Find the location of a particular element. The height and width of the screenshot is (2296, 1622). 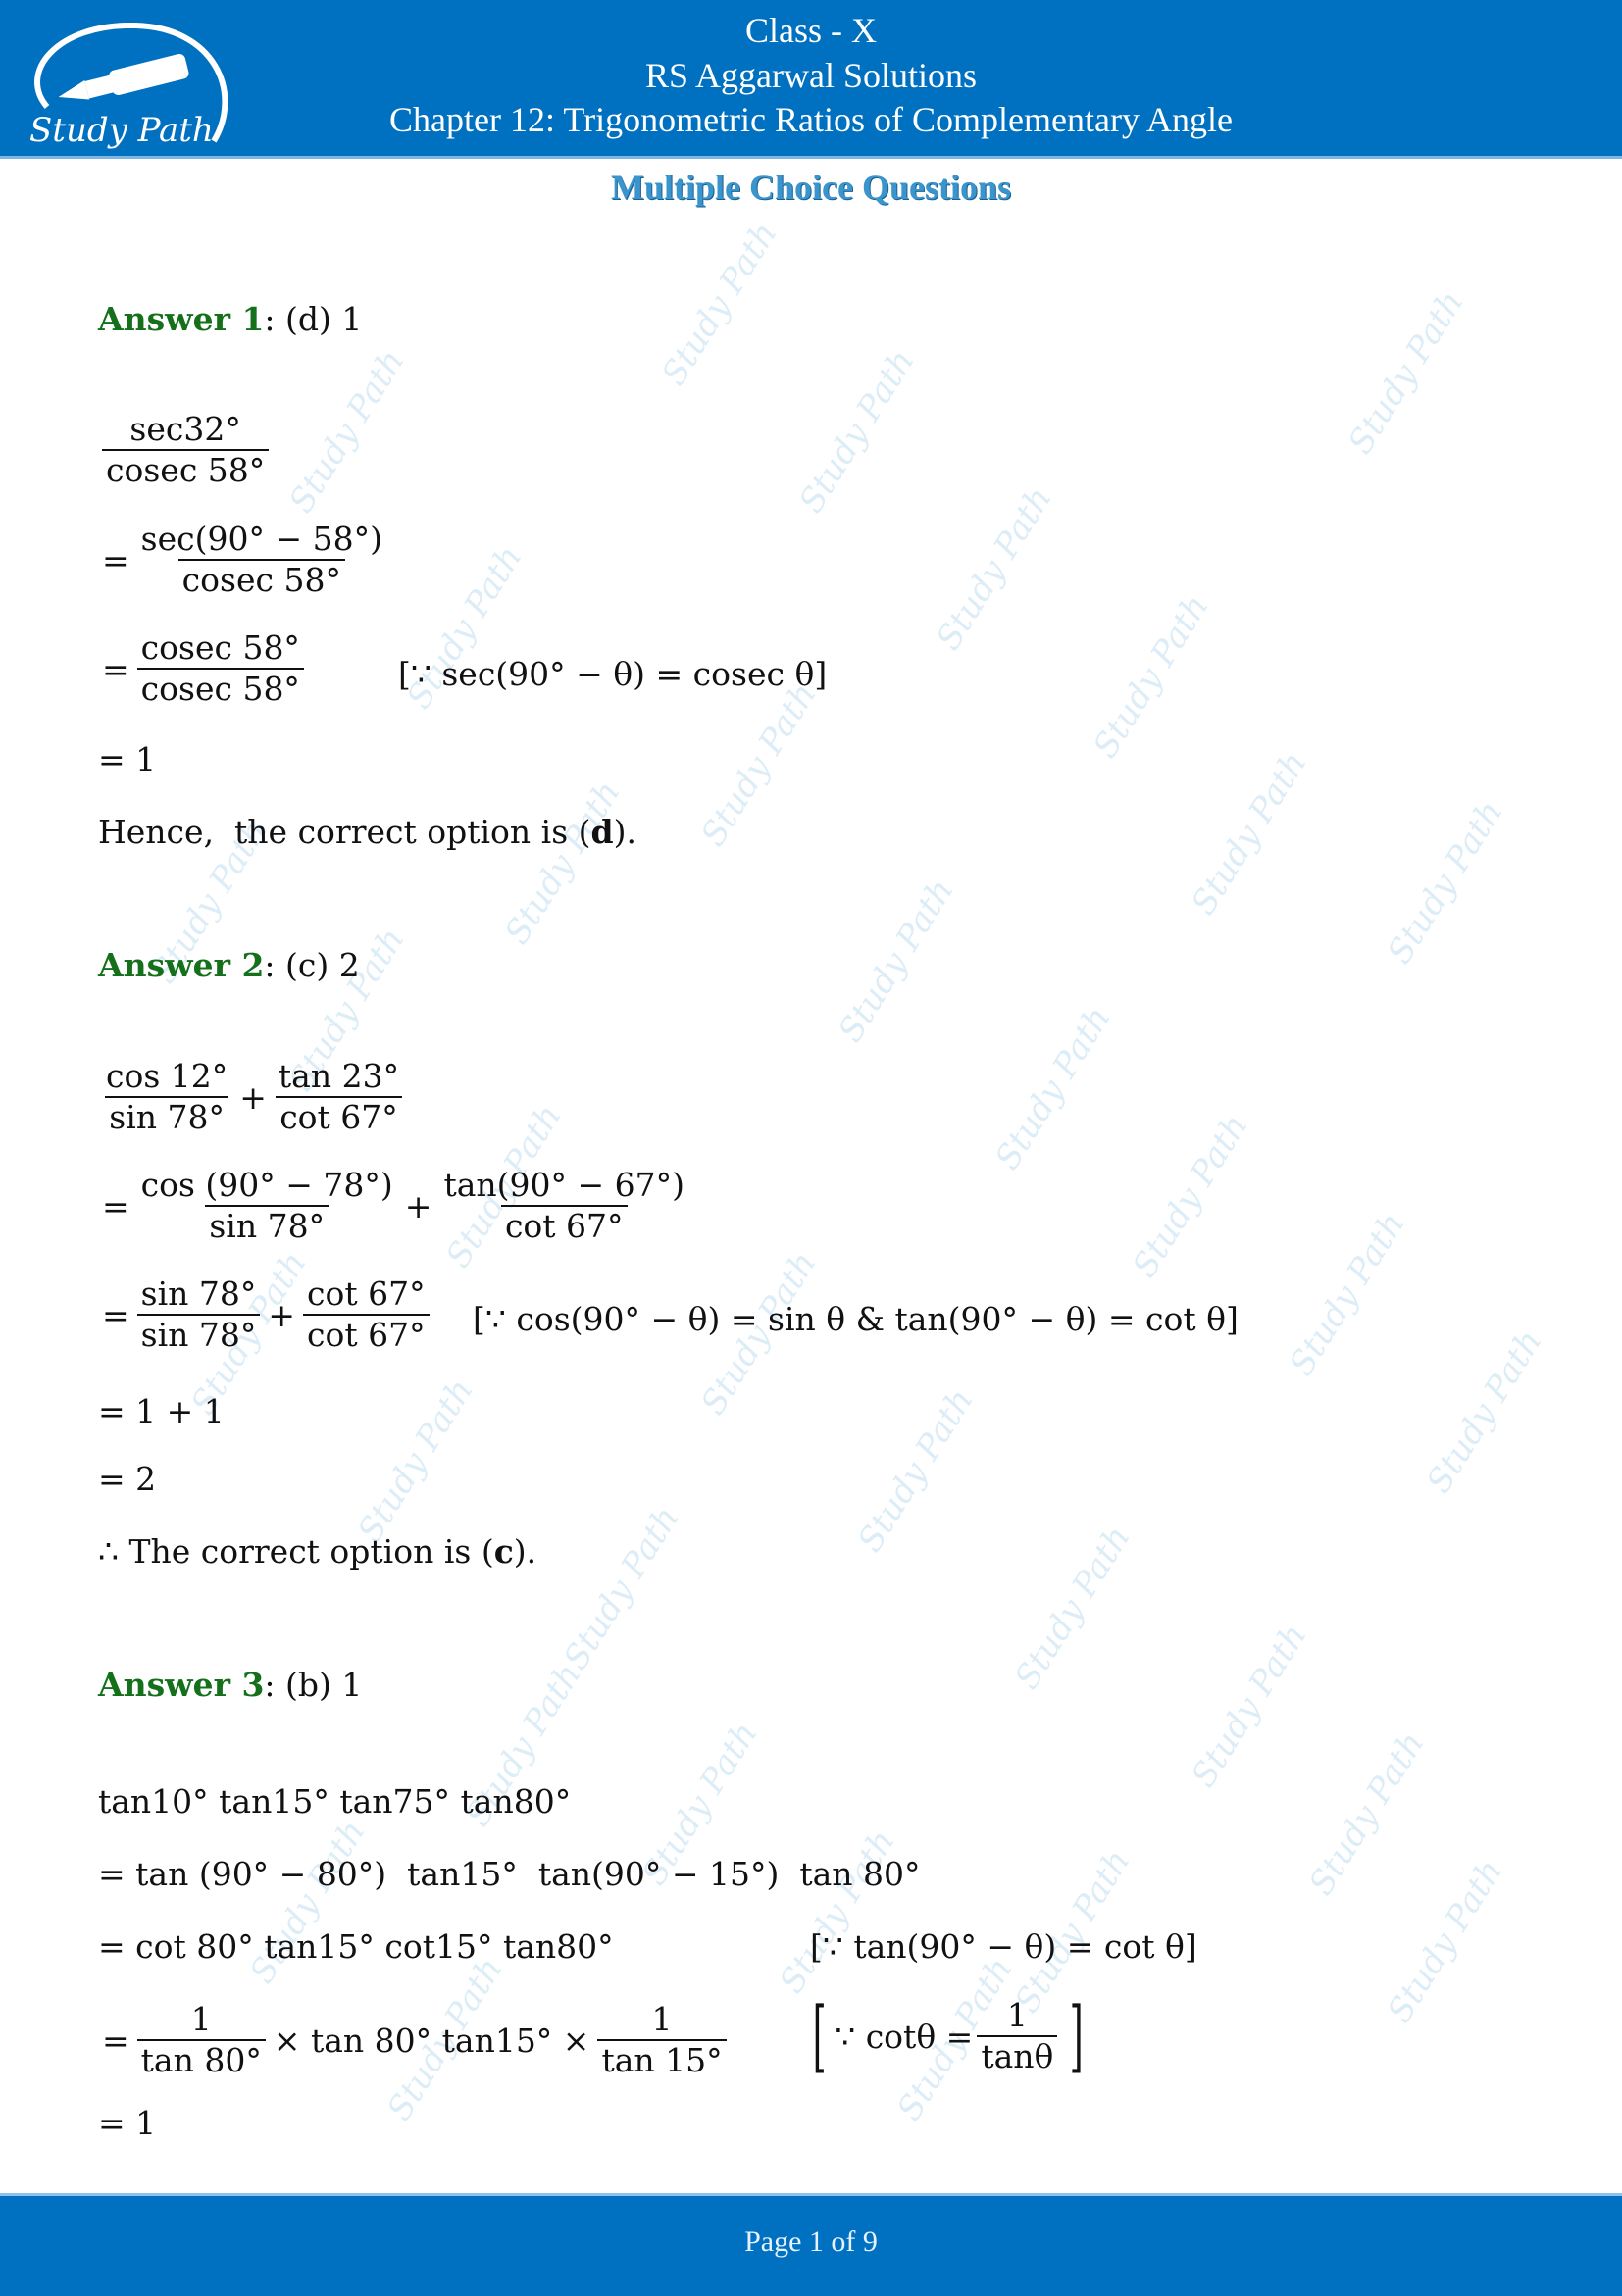

class-label: Class - X is located at coordinates (811, 30).